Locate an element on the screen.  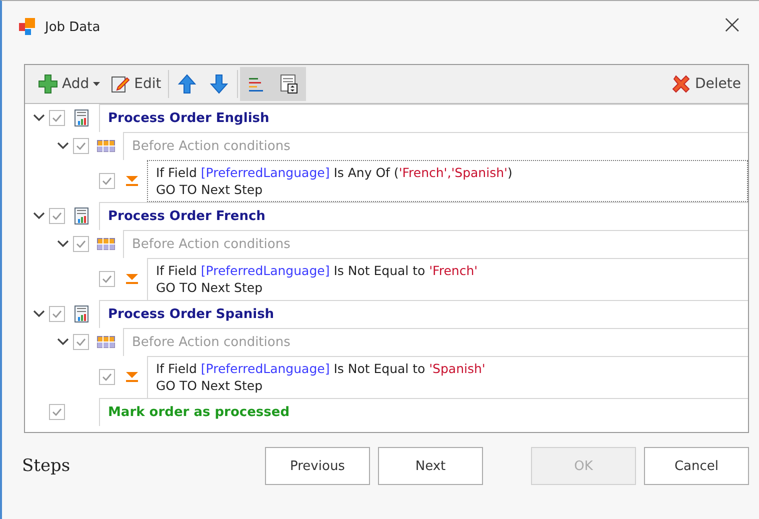
form-view-toggle is located at coordinates (289, 84).